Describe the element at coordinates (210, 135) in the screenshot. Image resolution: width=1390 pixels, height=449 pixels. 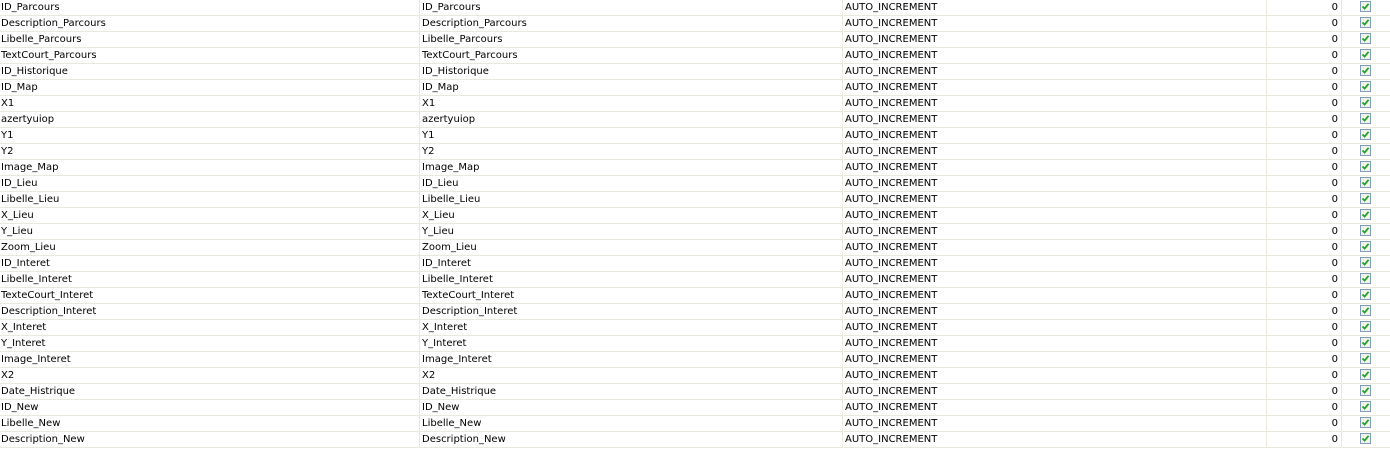
I see `field-name-cell: Y1` at that location.